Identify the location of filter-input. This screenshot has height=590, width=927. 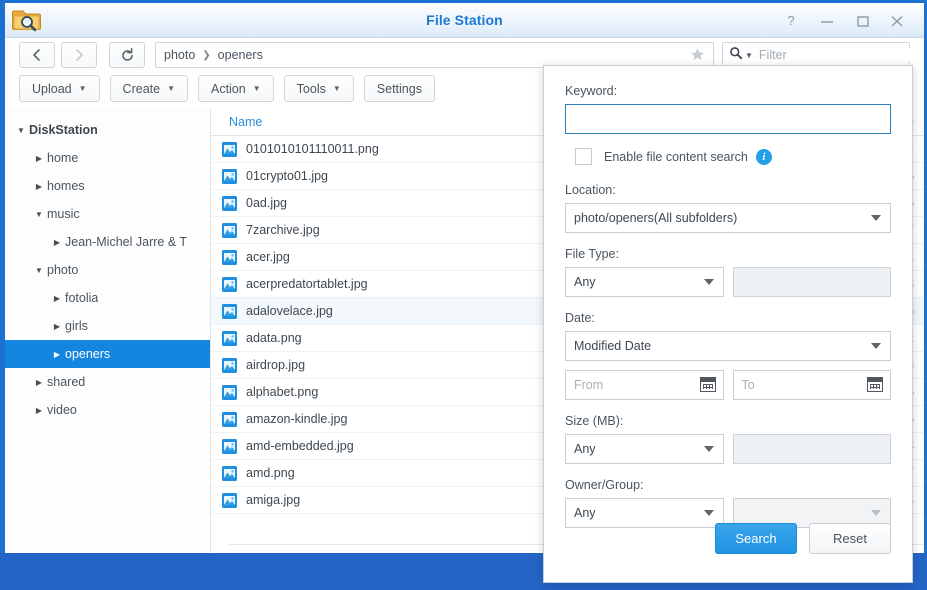
(839, 55).